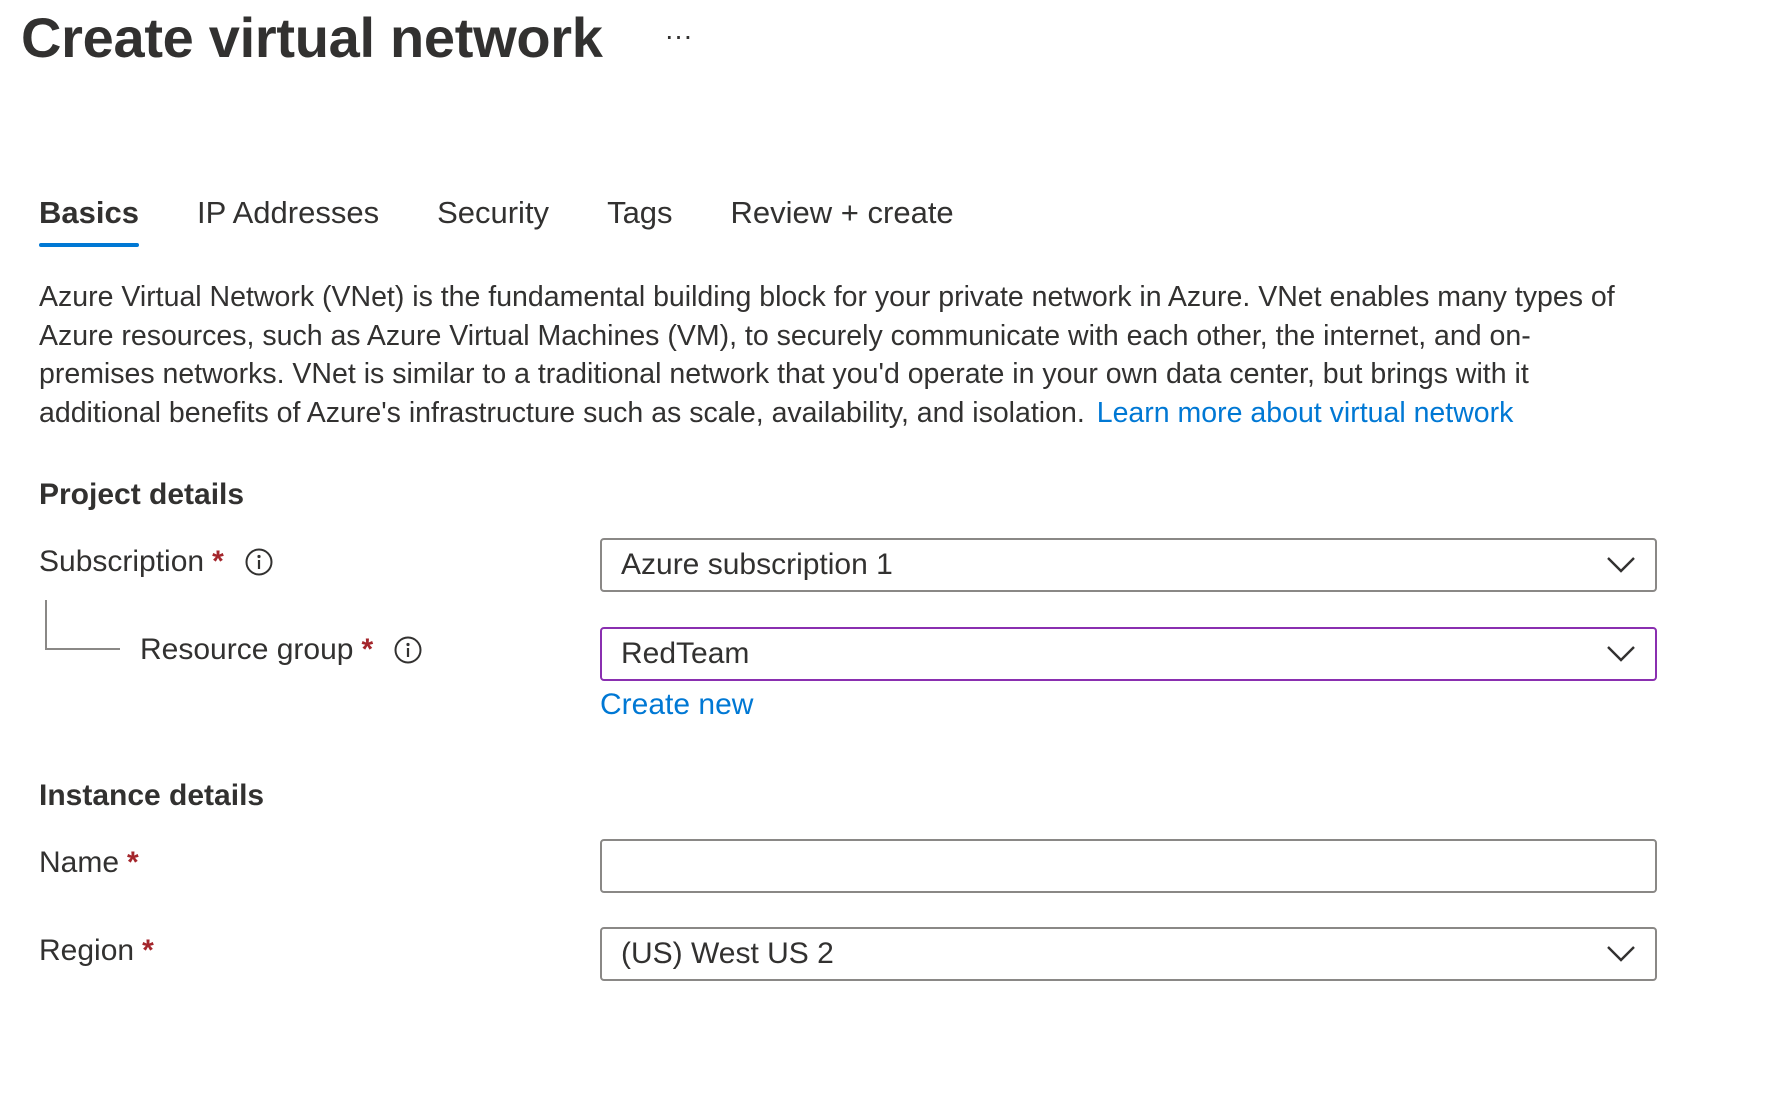 The width and height of the screenshot is (1788, 1113). I want to click on region-value: (US) West US 2, so click(727, 953).